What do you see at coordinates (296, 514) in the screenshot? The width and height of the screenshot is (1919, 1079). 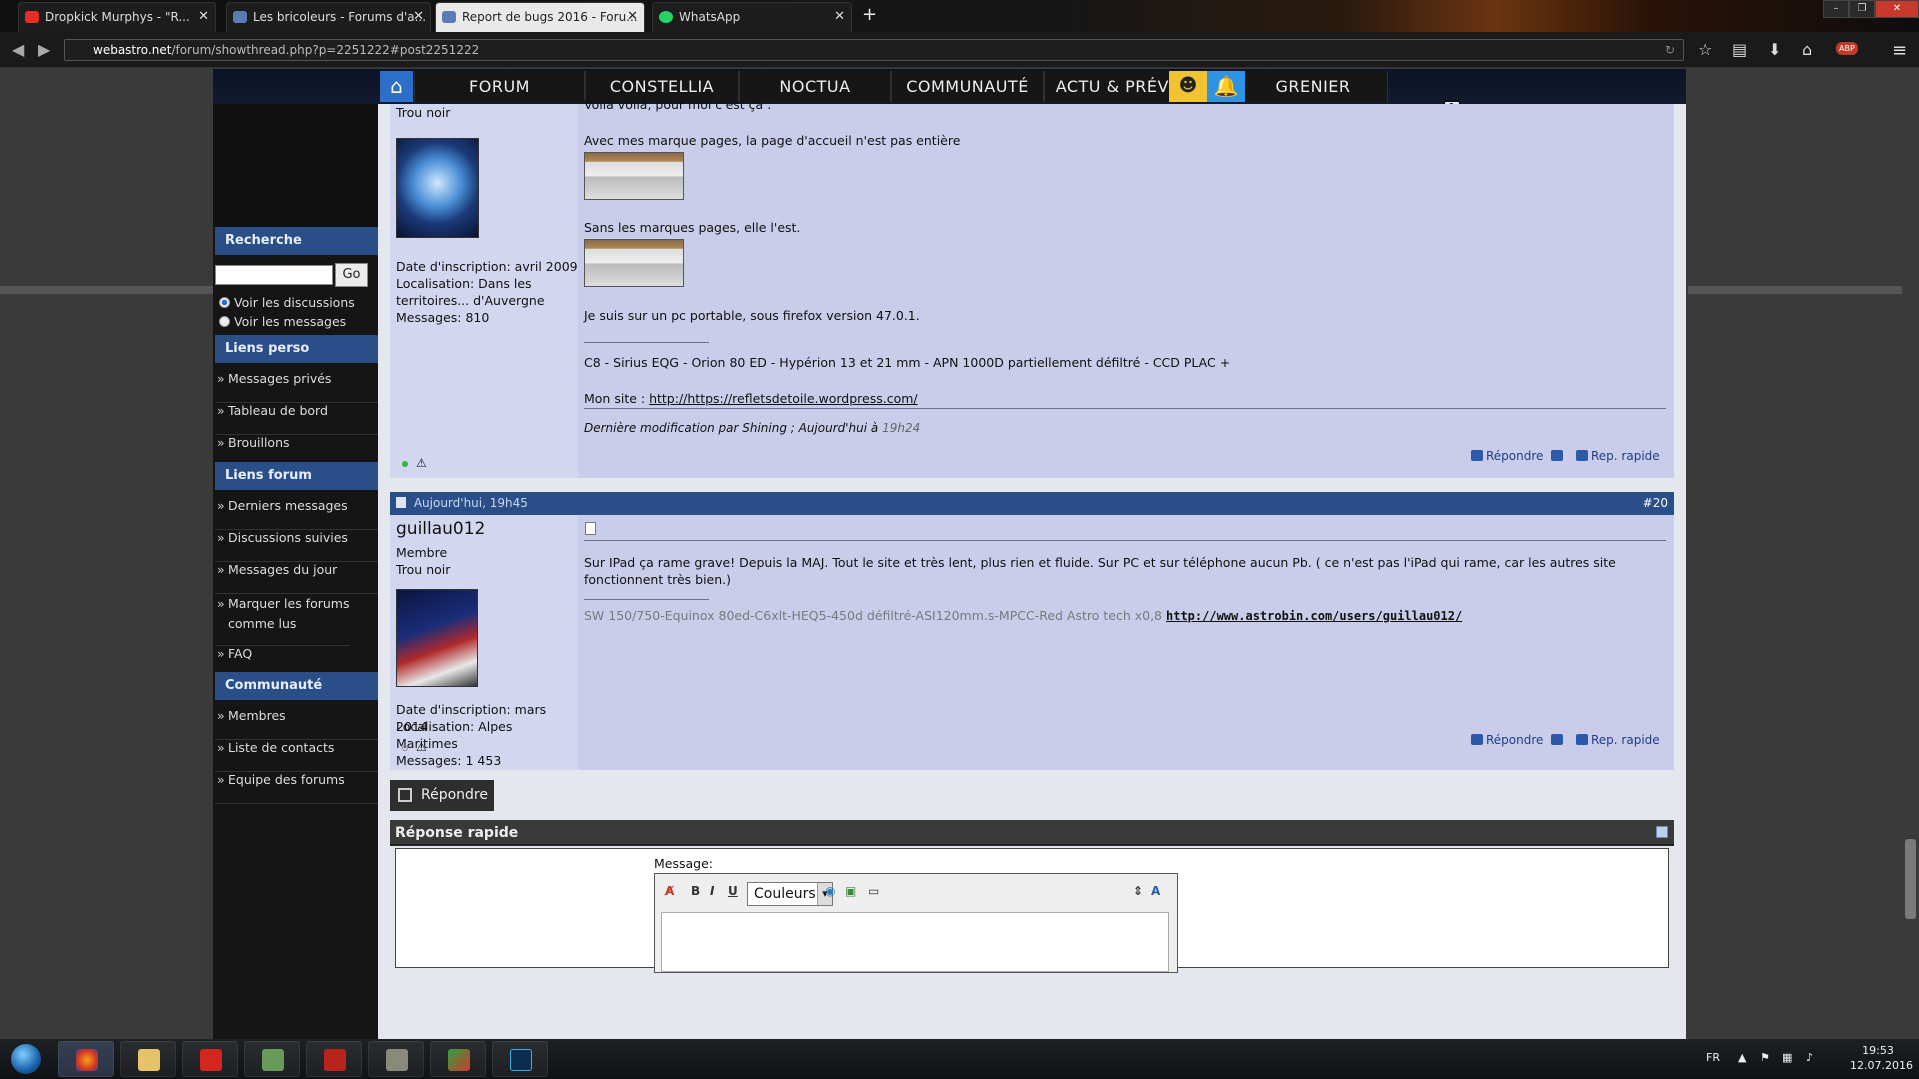 I see `sidebar-item-latest-messages: Derniers messages` at bounding box center [296, 514].